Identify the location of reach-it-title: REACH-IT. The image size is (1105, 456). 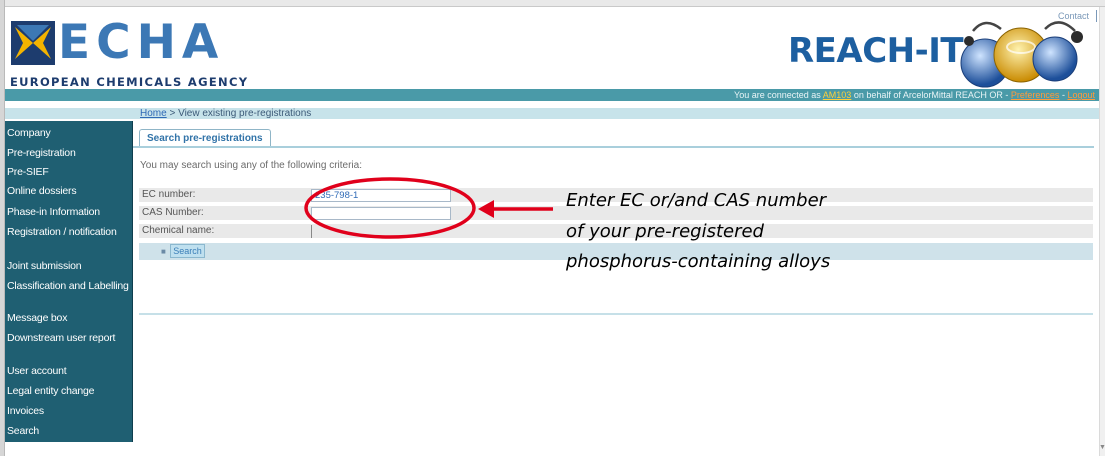
(876, 51).